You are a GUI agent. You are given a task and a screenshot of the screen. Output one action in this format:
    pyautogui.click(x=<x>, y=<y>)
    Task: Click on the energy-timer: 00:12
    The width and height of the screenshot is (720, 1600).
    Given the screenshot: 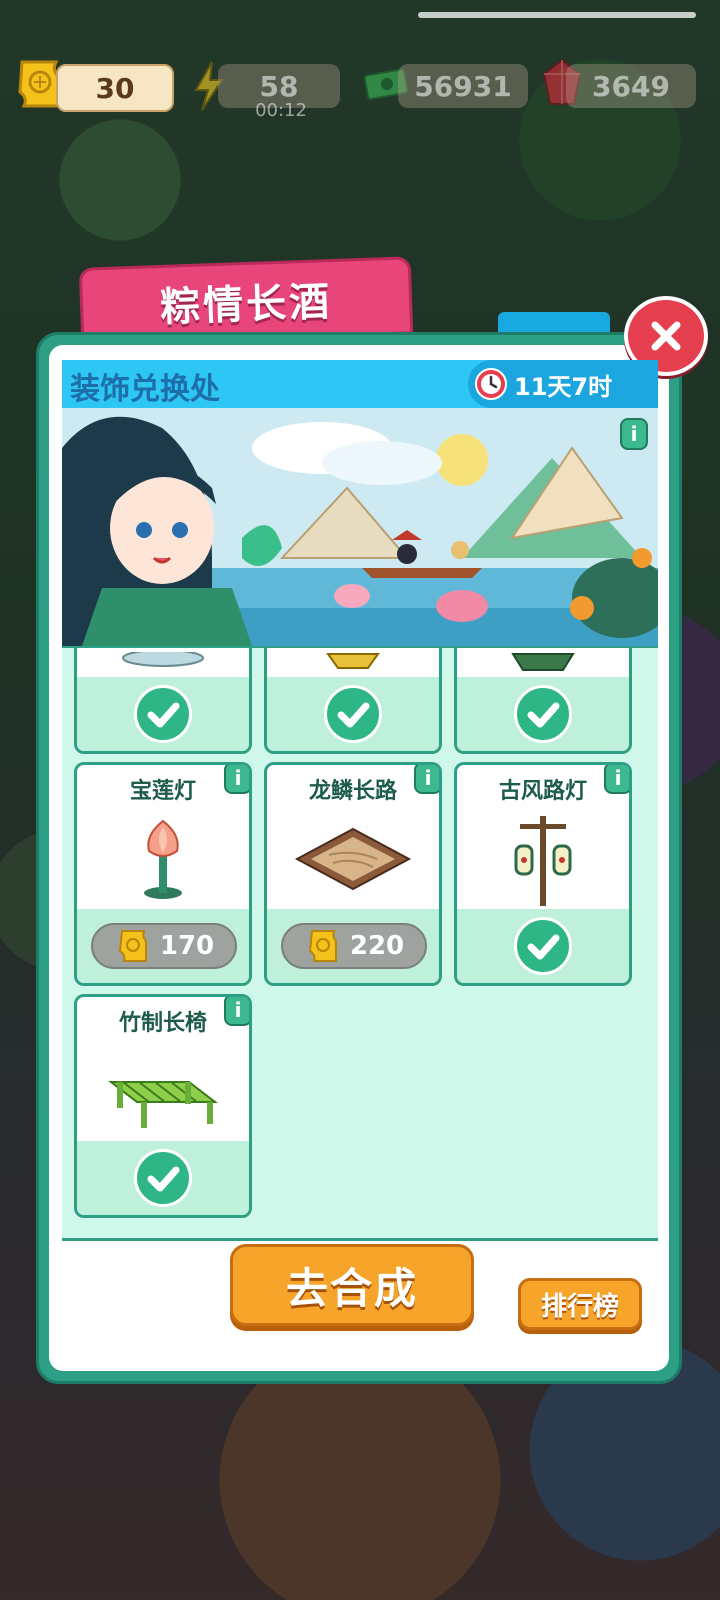 What is the action you would take?
    pyautogui.click(x=281, y=110)
    